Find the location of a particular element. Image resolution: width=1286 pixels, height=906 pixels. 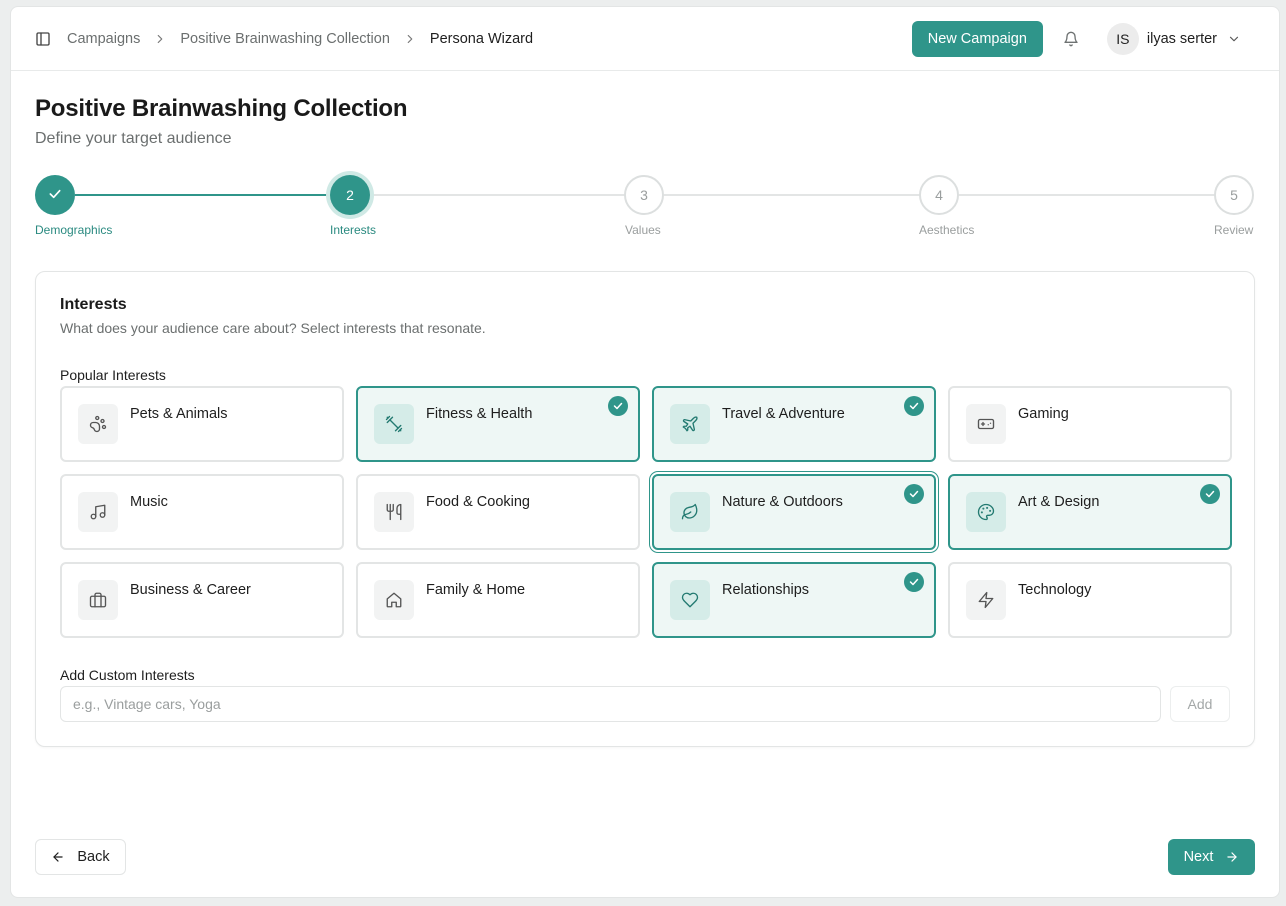

palette-icon is located at coordinates (986, 512).